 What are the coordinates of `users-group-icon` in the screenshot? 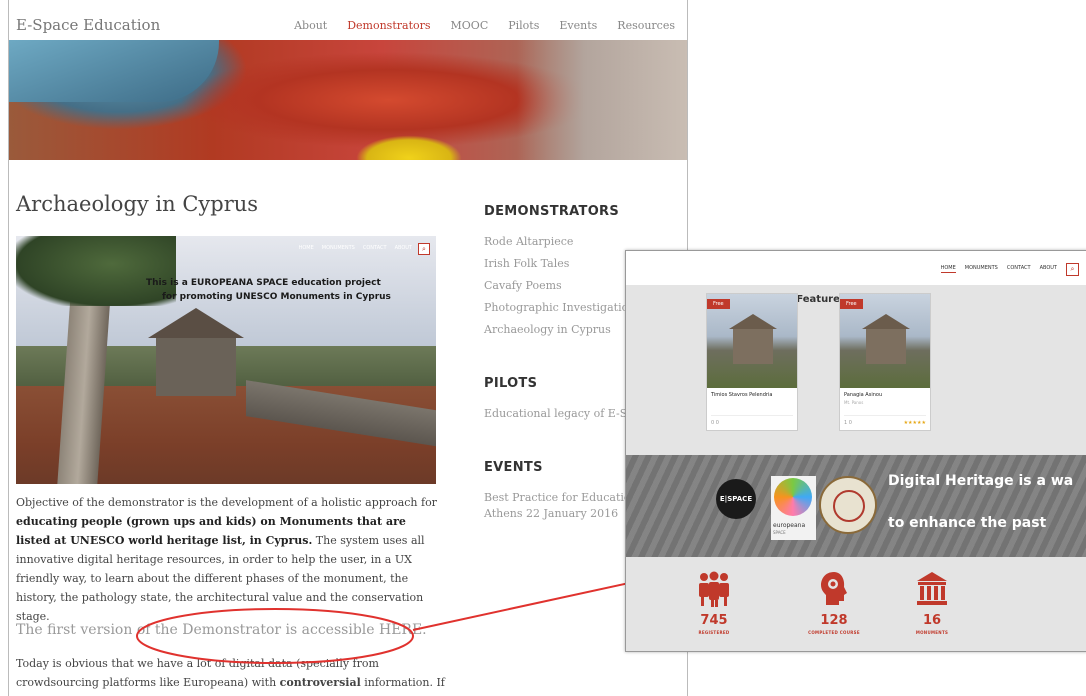 It's located at (714, 589).